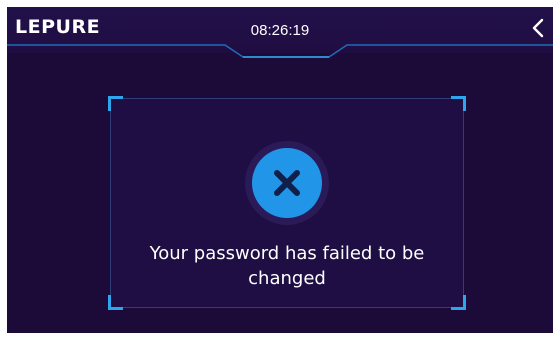 The image size is (560, 340). What do you see at coordinates (287, 266) in the screenshot?
I see `error-message: Your password has failed to be changed` at bounding box center [287, 266].